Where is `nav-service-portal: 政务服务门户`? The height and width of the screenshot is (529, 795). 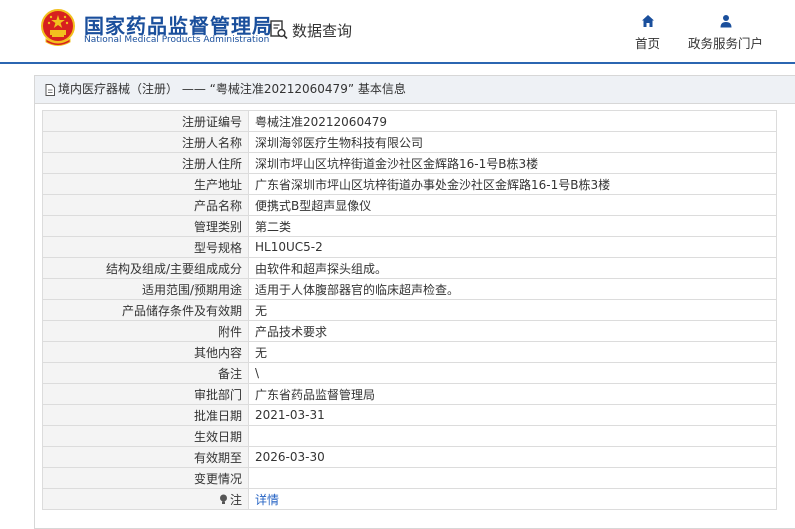 nav-service-portal: 政务服务门户 is located at coordinates (725, 33).